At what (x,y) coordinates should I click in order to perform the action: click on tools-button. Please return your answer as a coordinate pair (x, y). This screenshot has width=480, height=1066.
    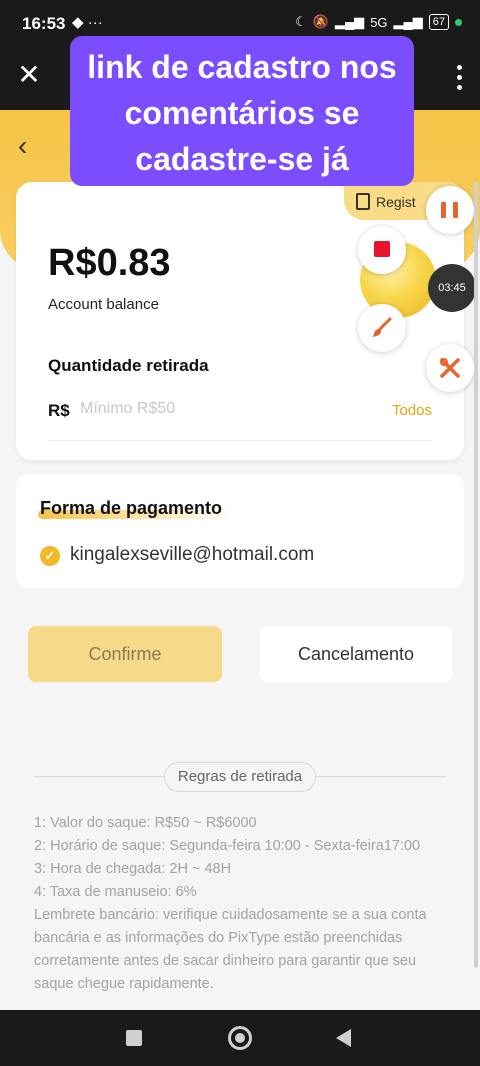
    Looking at the image, I should click on (450, 368).